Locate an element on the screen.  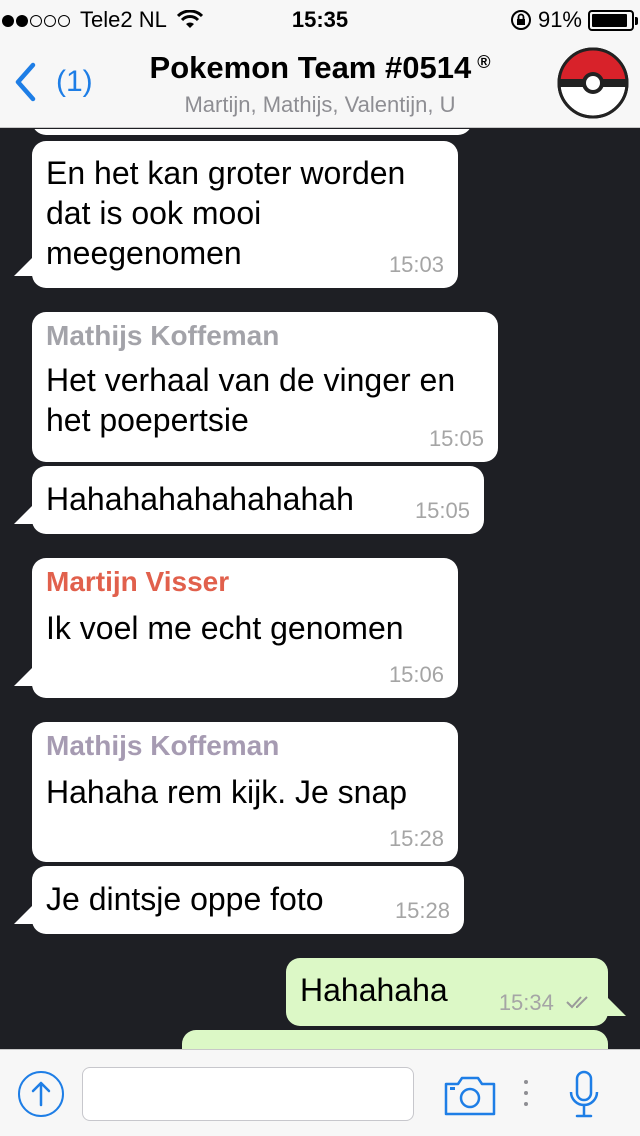
message-text-line: Het verhaal van de vinger en is located at coordinates (251, 380).